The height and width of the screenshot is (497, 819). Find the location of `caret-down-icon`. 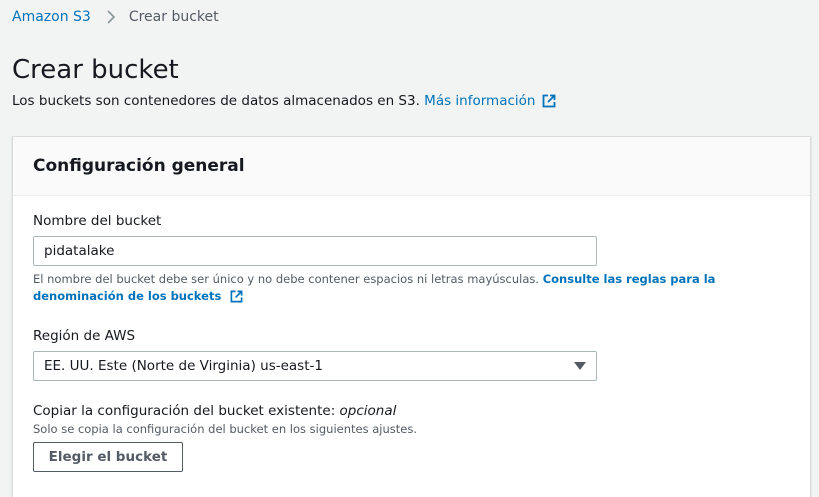

caret-down-icon is located at coordinates (580, 366).